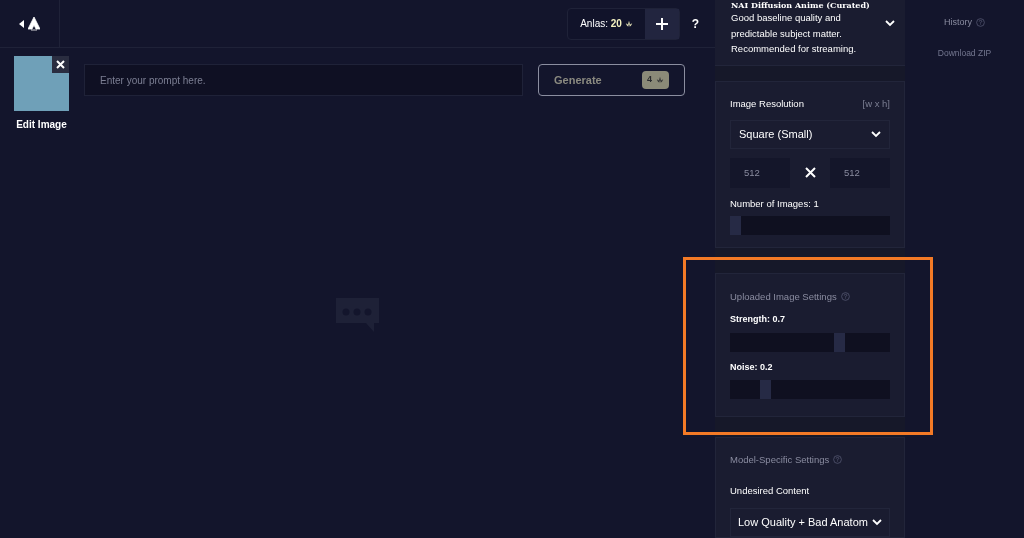  I want to click on dimension-hint: [w x h], so click(876, 104).